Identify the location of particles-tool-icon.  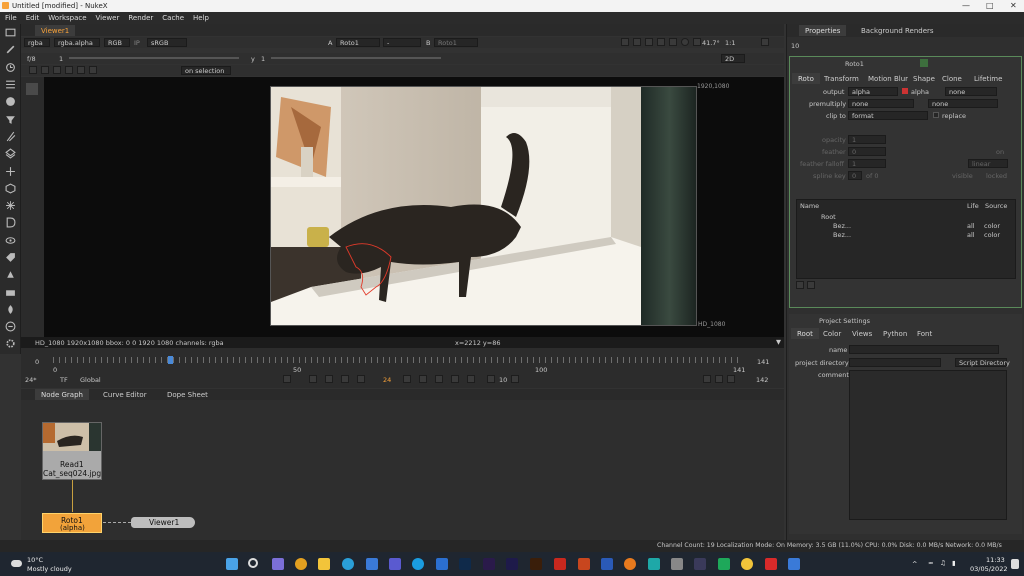
(10, 205).